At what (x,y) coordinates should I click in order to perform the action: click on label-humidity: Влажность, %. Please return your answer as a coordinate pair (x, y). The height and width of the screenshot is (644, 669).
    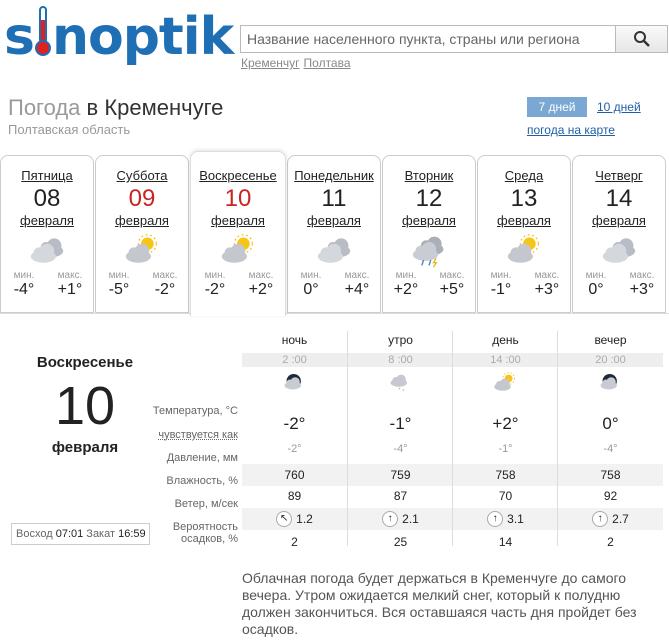
    Looking at the image, I should click on (202, 481).